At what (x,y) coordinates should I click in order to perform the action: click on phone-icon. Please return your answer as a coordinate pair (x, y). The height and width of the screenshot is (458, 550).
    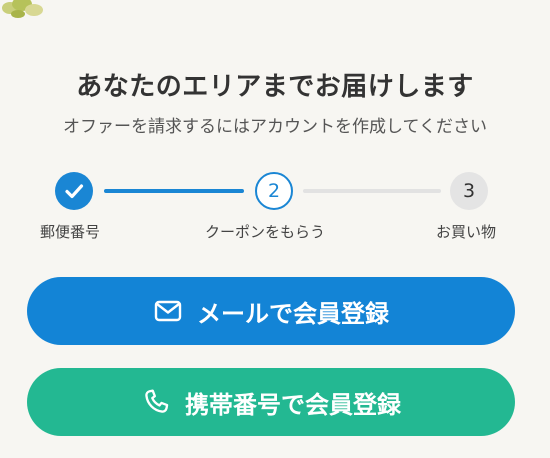
    Looking at the image, I should click on (156, 402).